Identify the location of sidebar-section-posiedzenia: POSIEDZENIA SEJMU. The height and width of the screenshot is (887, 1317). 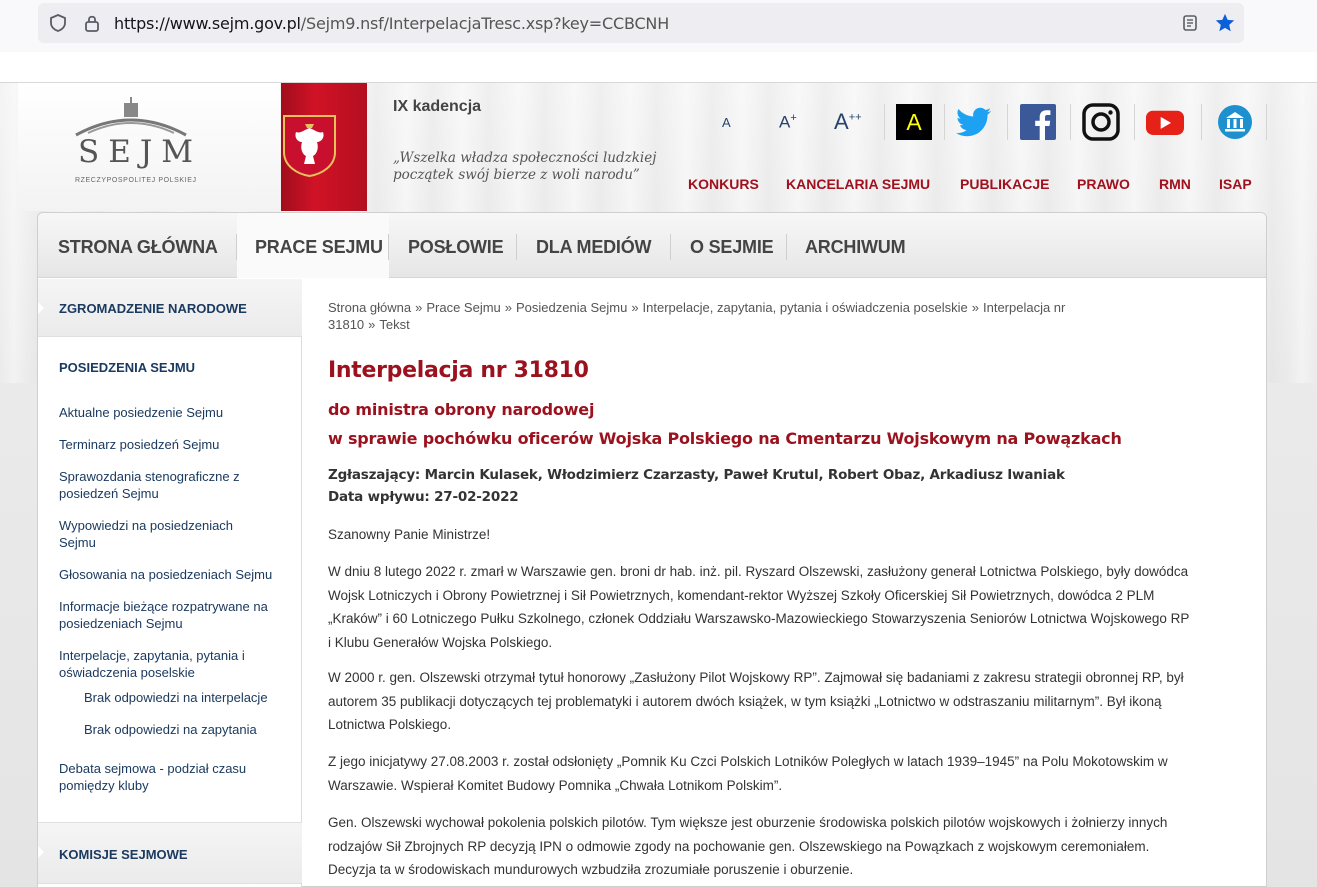
(127, 367).